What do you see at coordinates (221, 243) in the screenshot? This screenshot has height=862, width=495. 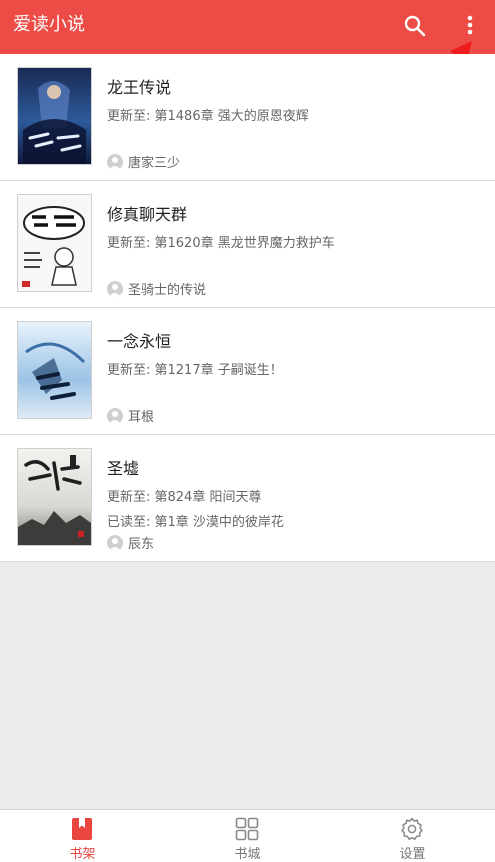 I see `book-update: 更新至: 第1620章 黑龙世界魔力救护车` at bounding box center [221, 243].